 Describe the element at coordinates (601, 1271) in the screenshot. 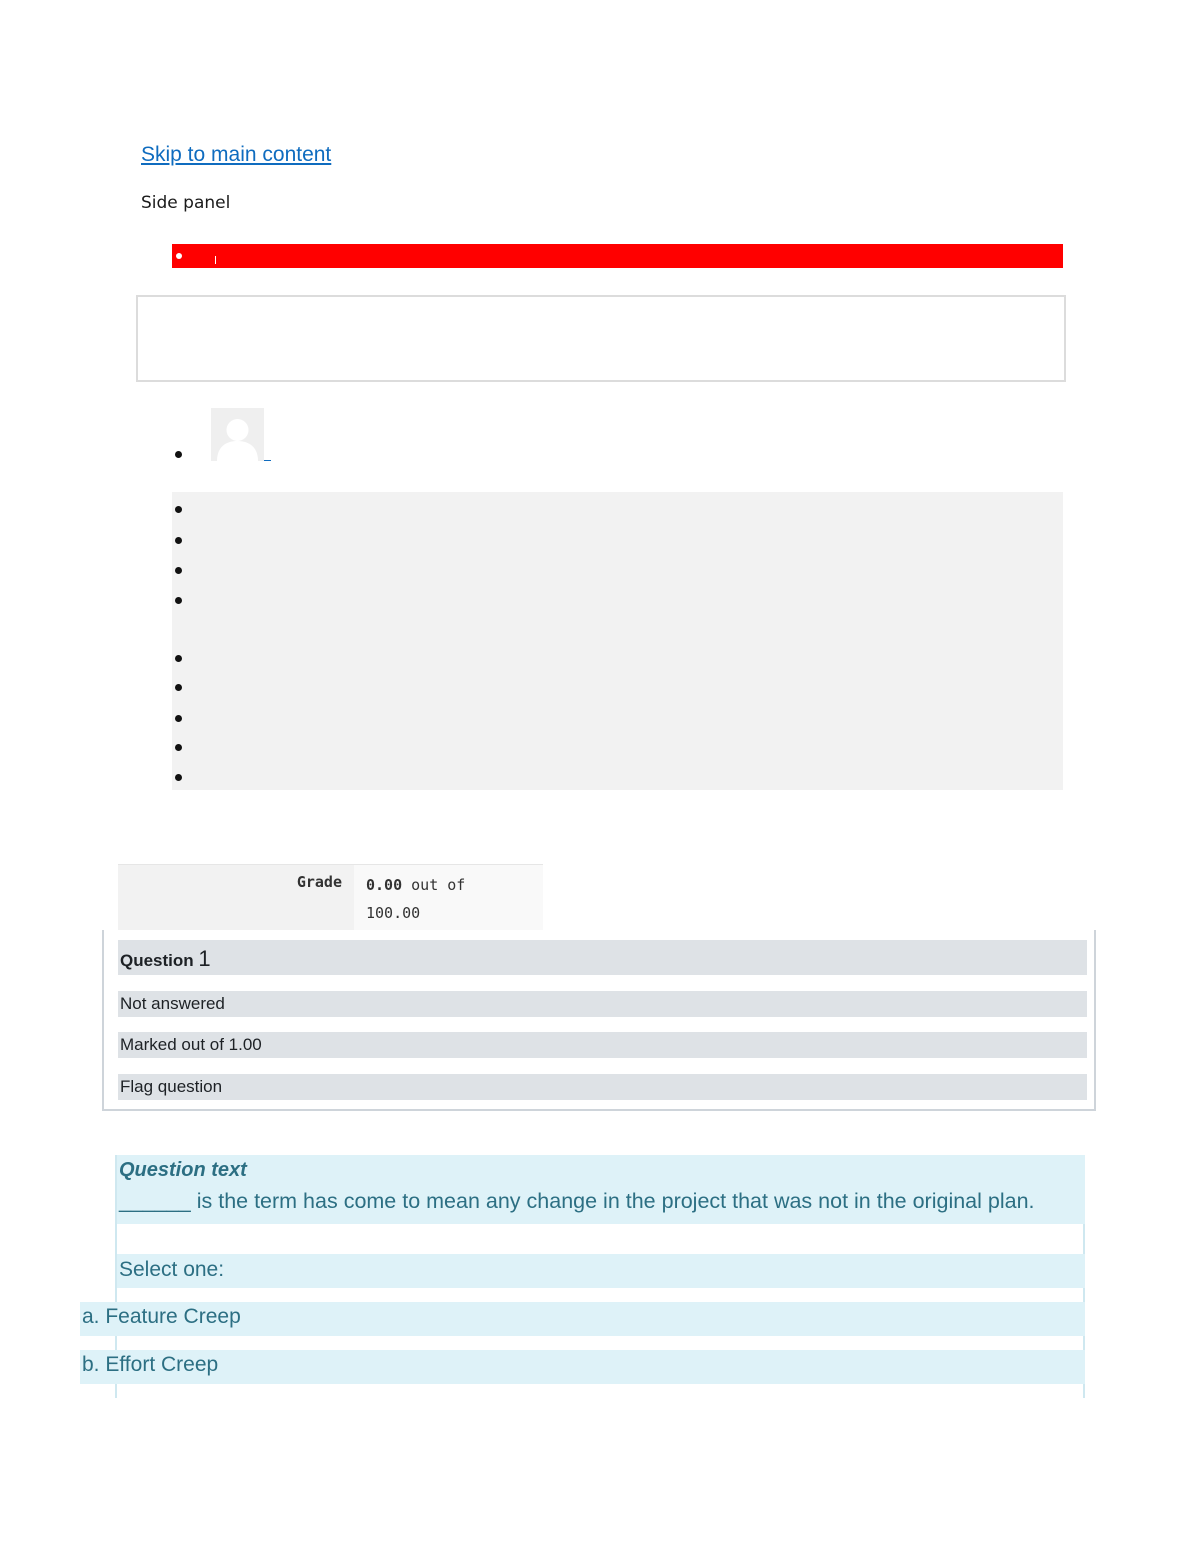

I see `select-one-prompt: Select one:` at that location.